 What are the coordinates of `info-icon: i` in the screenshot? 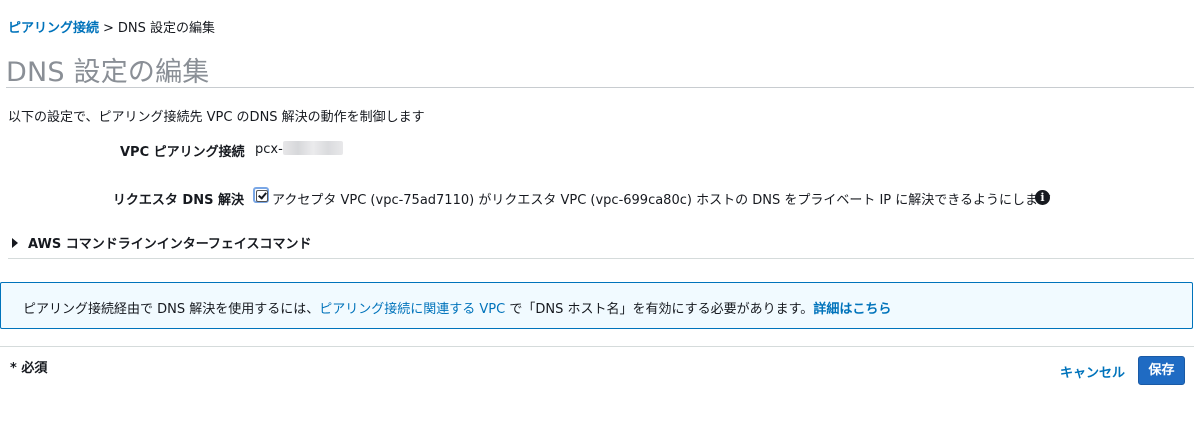 It's located at (1042, 197).